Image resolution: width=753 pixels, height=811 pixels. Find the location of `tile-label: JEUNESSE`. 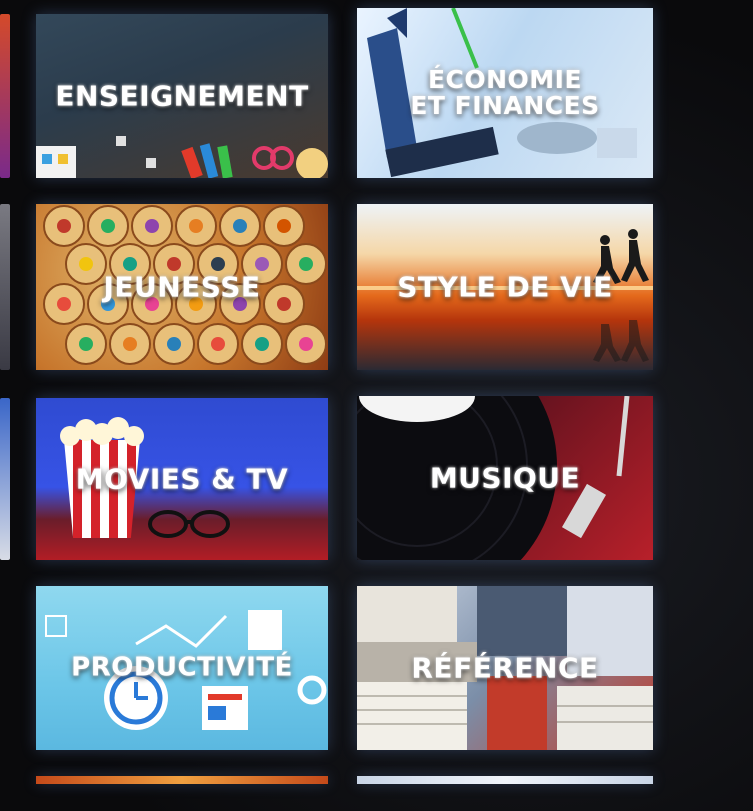

tile-label: JEUNESSE is located at coordinates (182, 287).